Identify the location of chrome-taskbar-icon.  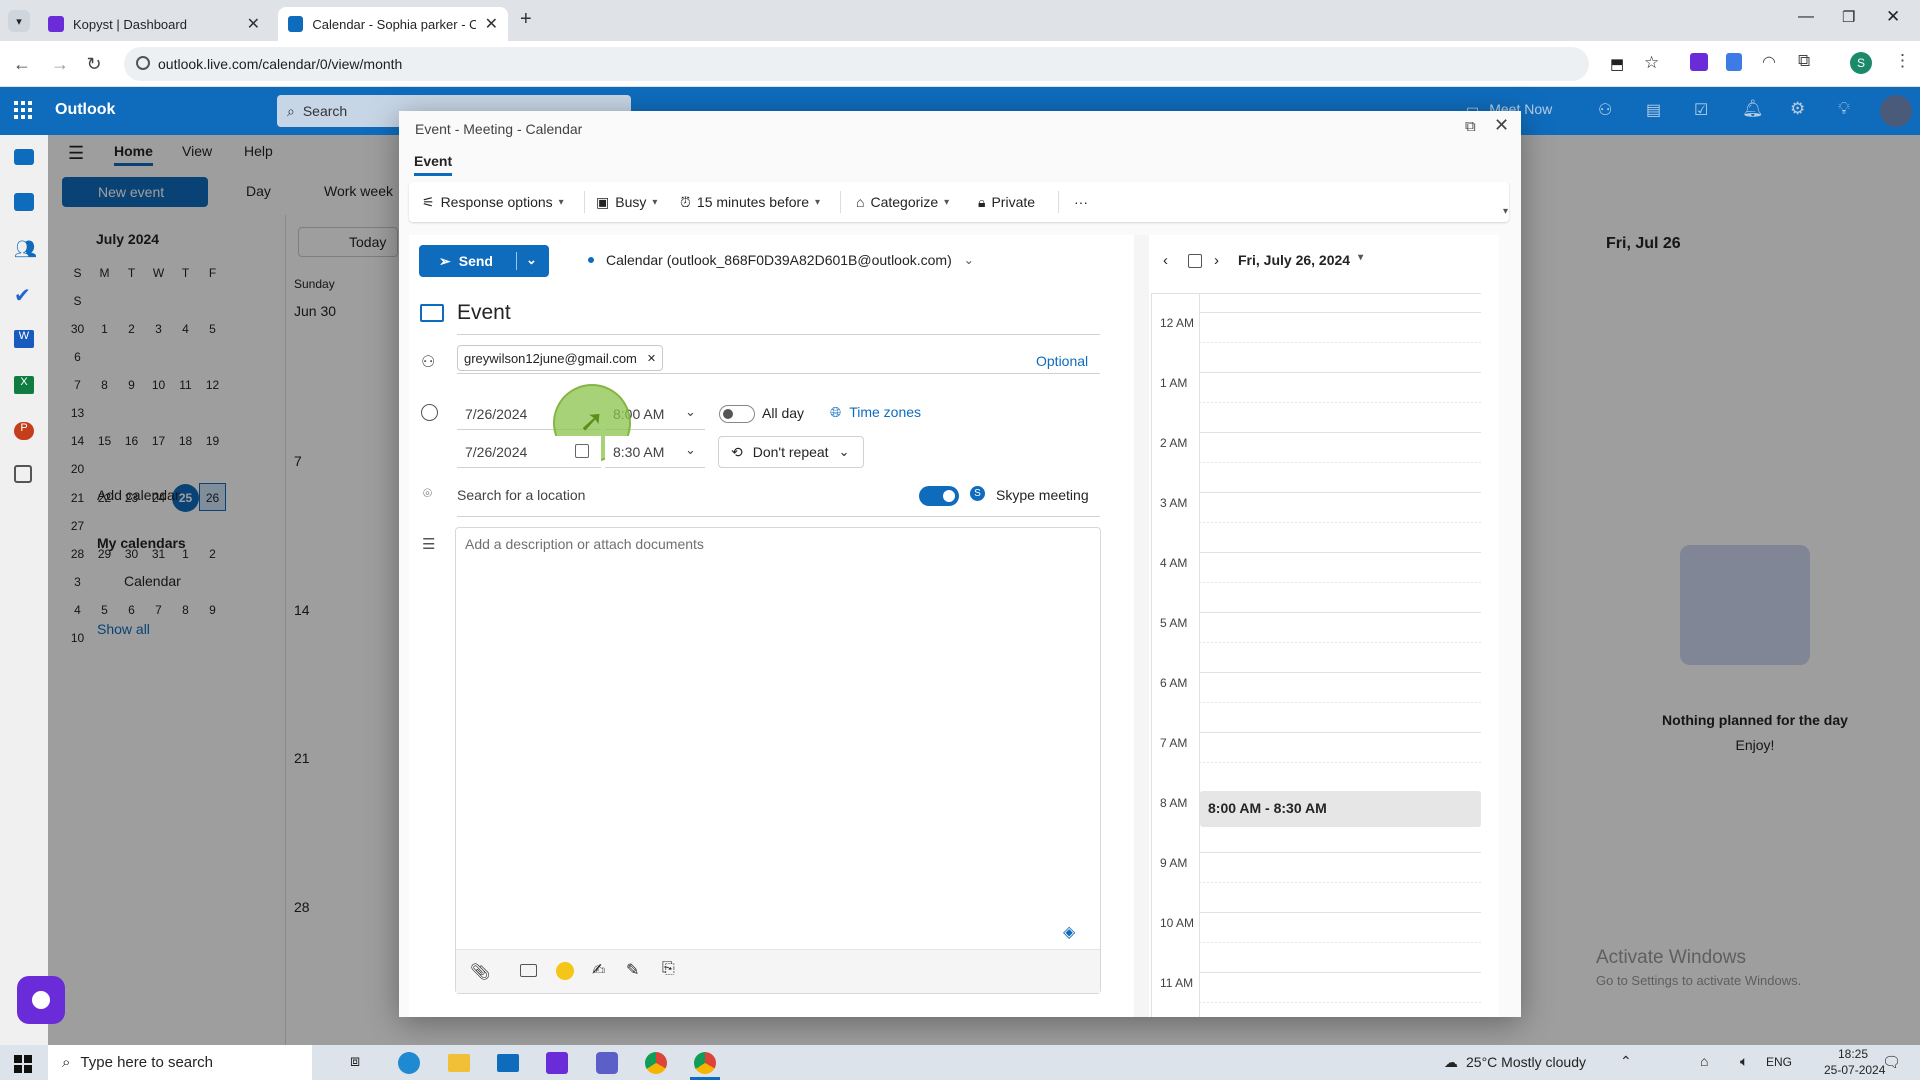
(656, 1063).